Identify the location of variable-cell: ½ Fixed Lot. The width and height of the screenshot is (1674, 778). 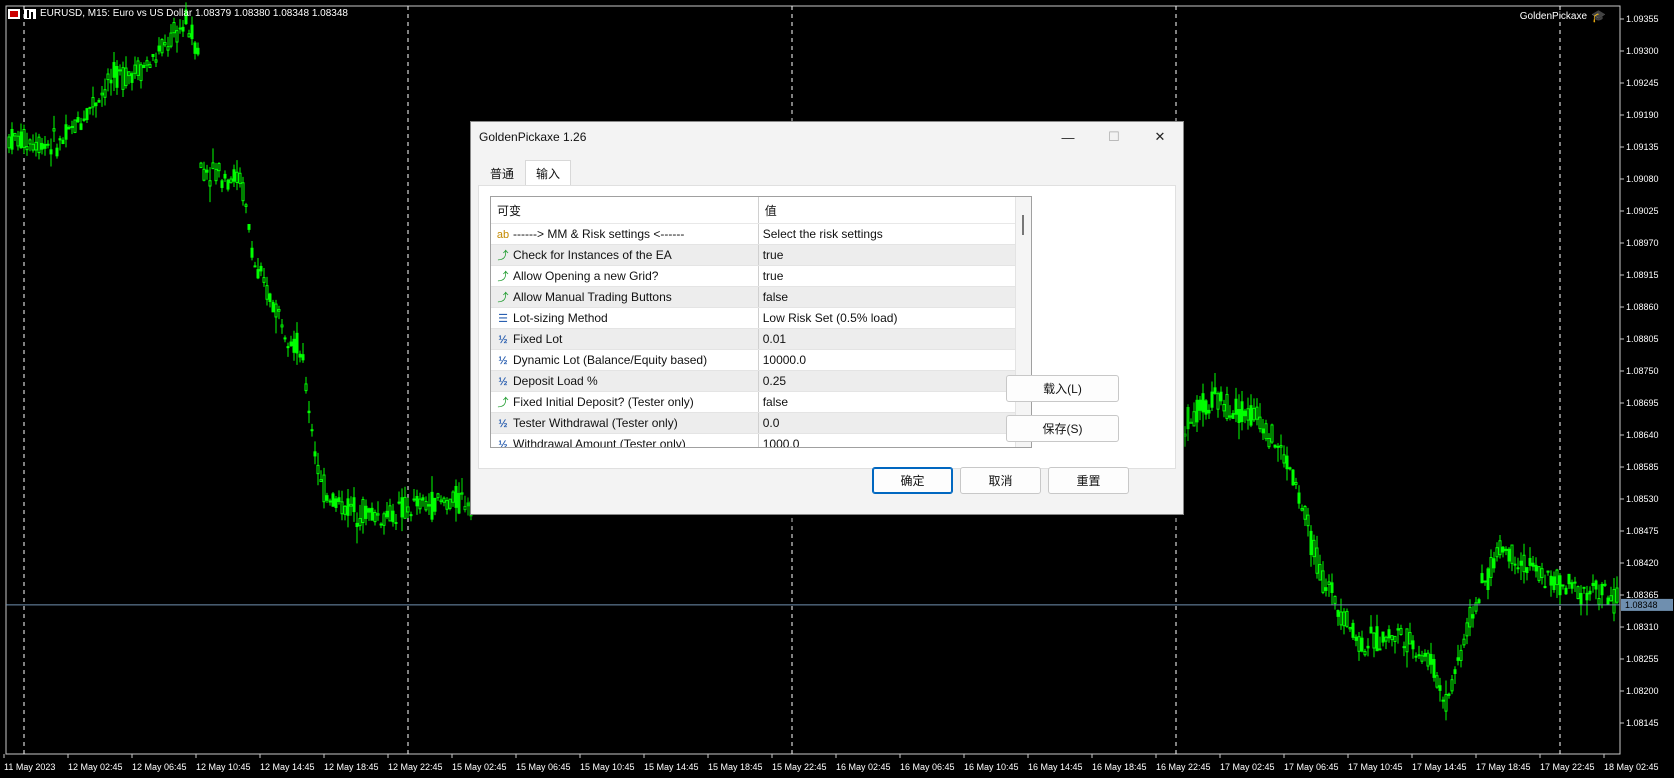
(625, 339).